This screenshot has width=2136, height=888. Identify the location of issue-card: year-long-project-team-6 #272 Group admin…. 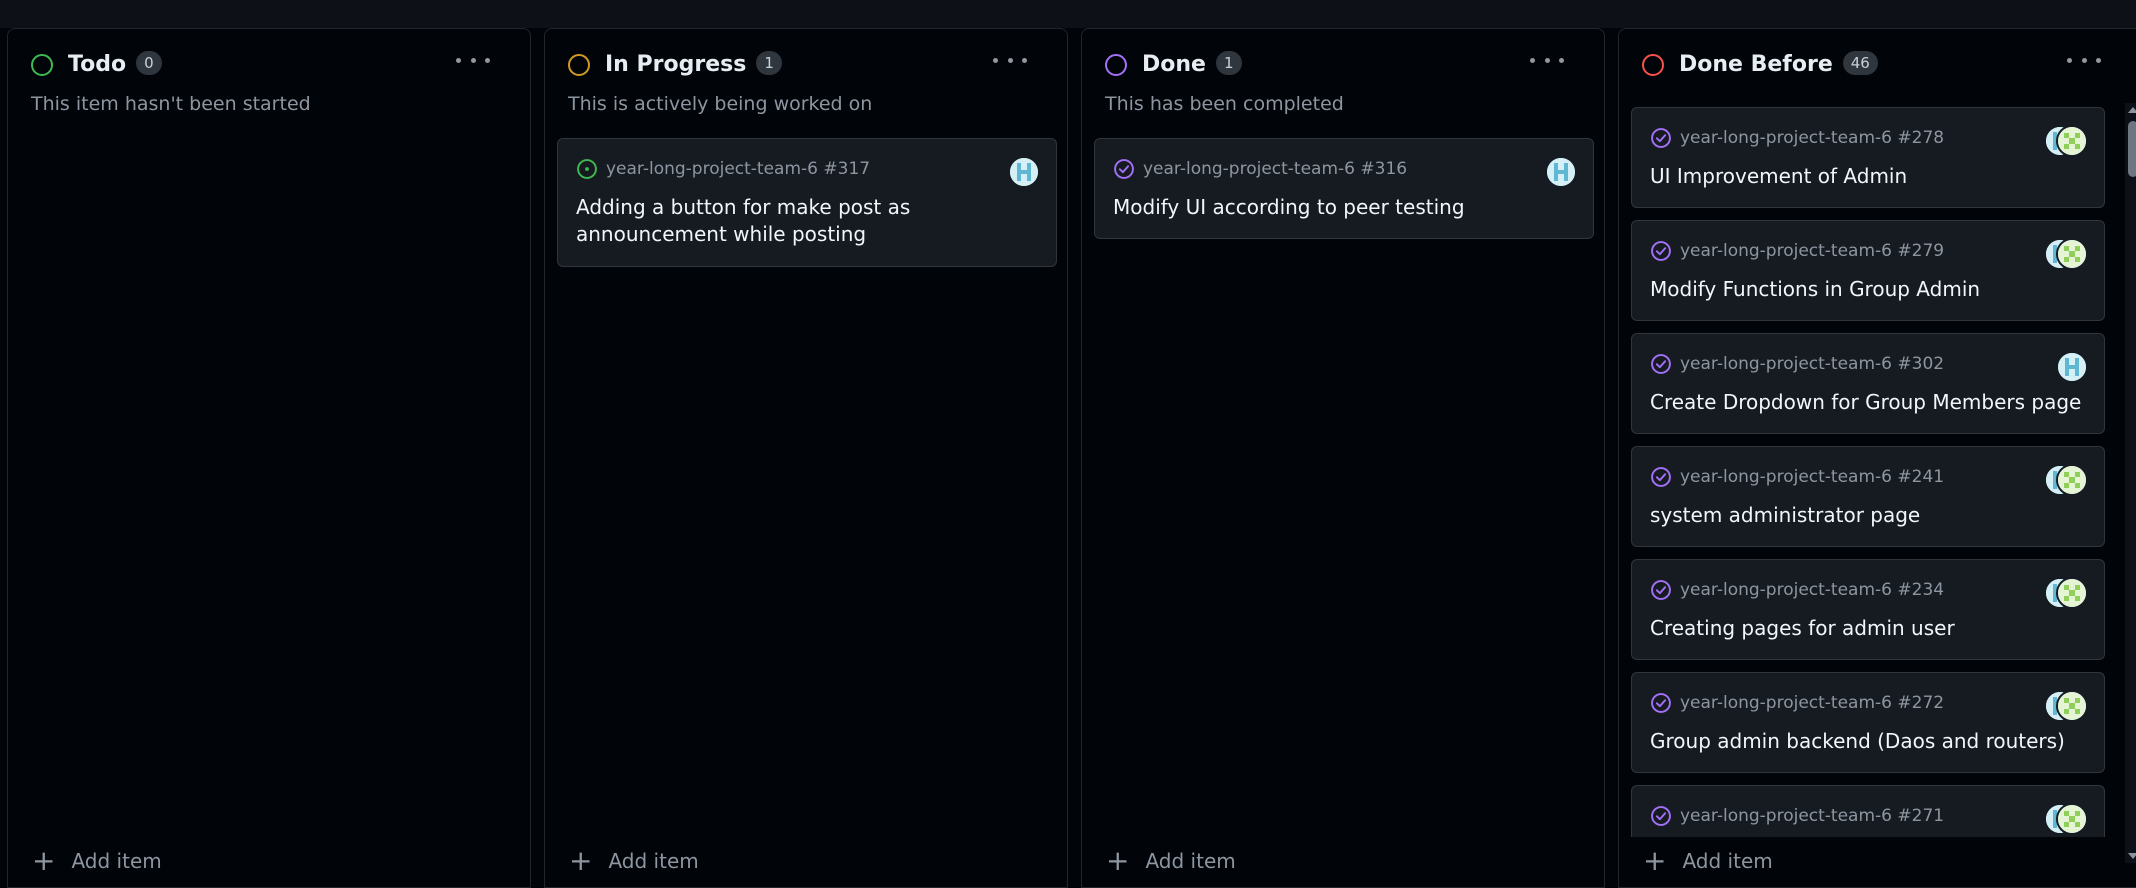
(1868, 722).